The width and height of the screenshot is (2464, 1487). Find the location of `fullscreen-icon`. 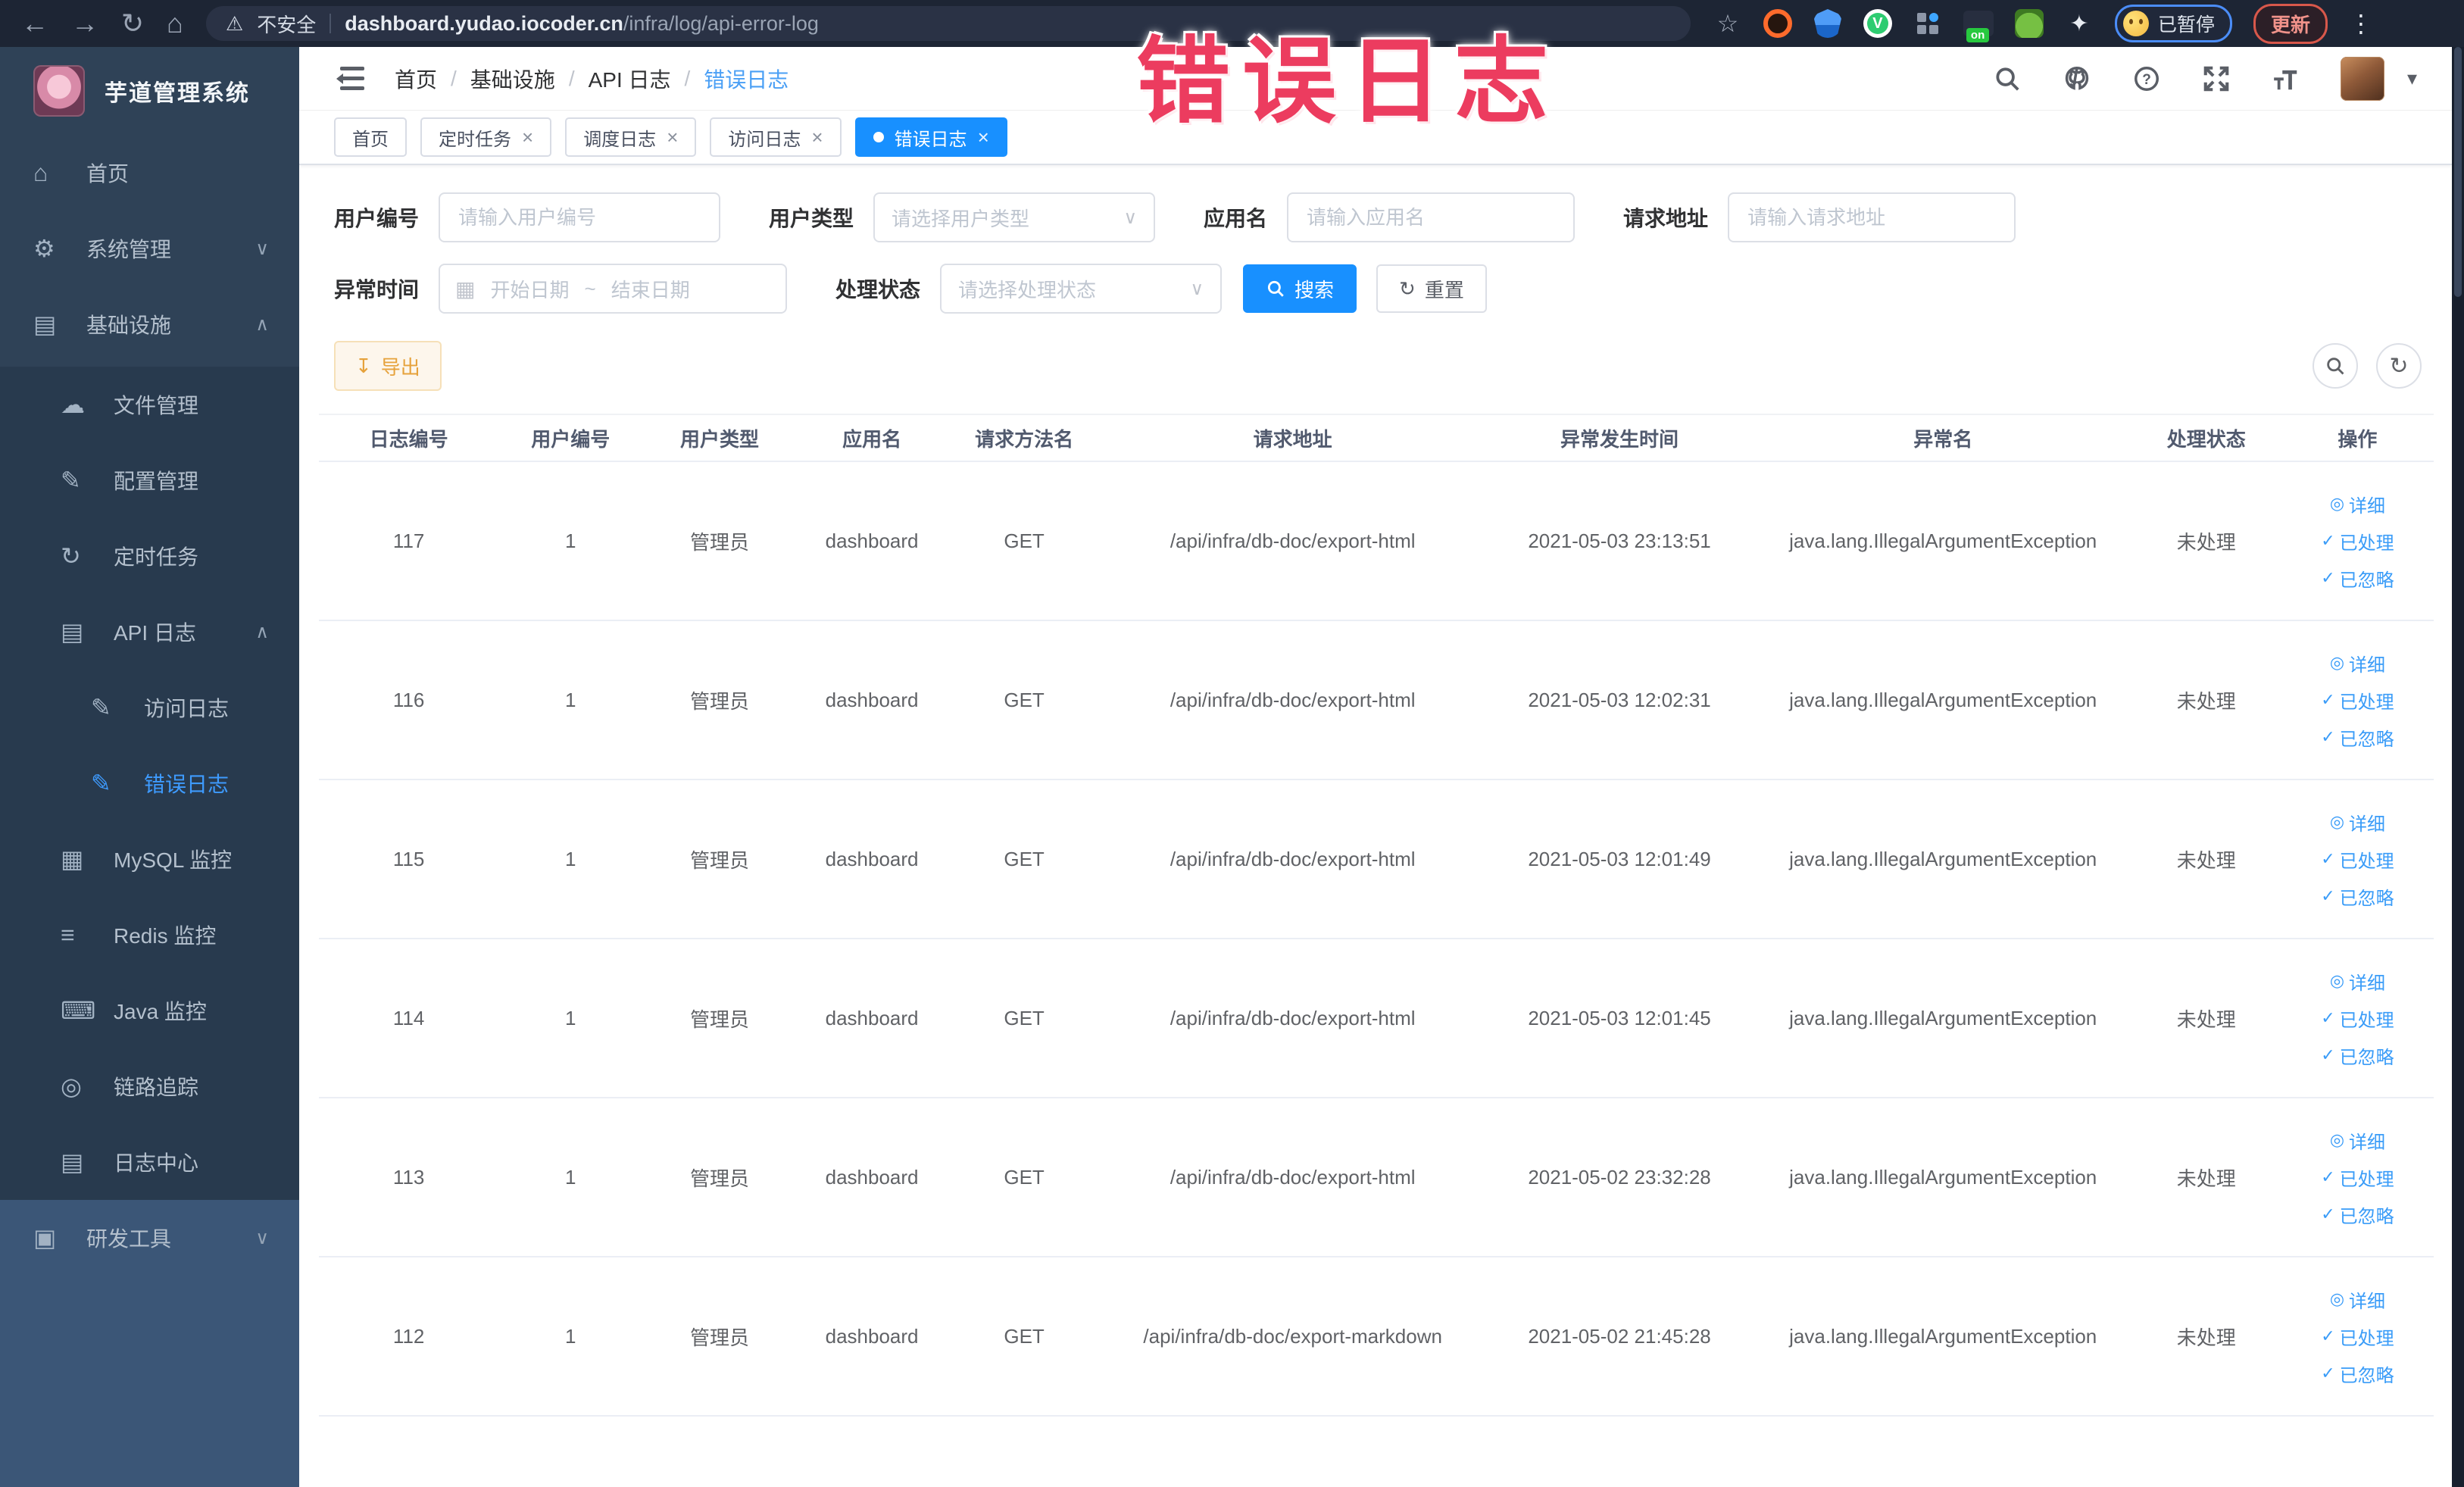

fullscreen-icon is located at coordinates (2216, 79).